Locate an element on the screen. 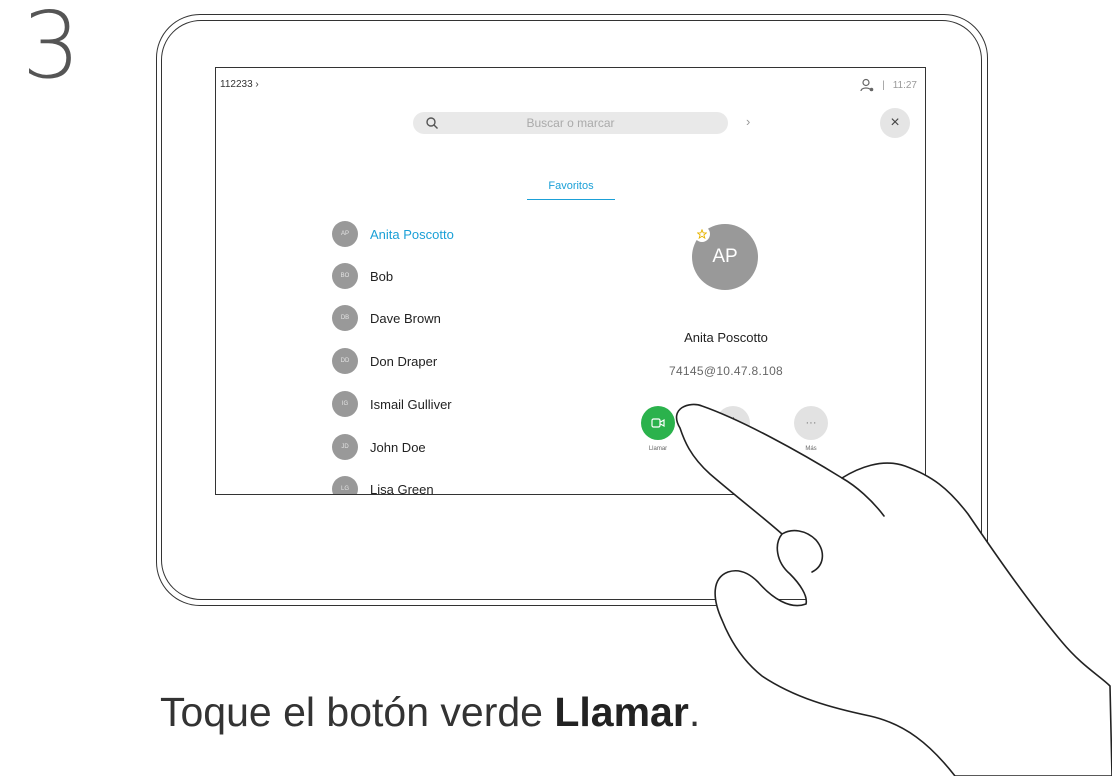 This screenshot has height=776, width=1112. favorite-star-icon is located at coordinates (702, 234).